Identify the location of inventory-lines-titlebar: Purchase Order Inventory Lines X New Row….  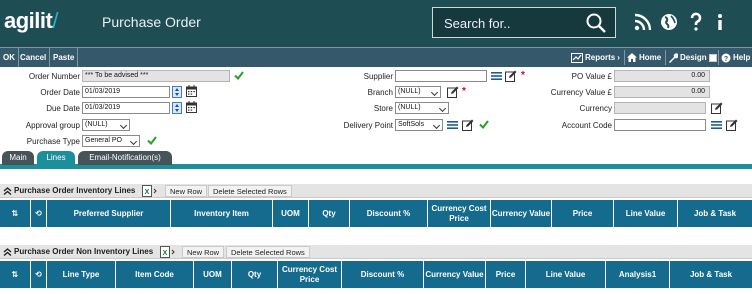
(376, 191).